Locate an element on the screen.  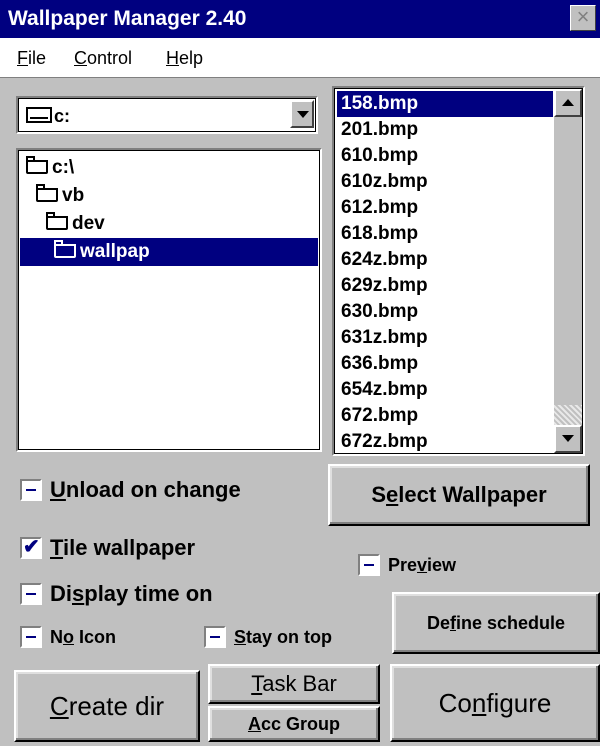
drive-value: c: is located at coordinates (62, 116).